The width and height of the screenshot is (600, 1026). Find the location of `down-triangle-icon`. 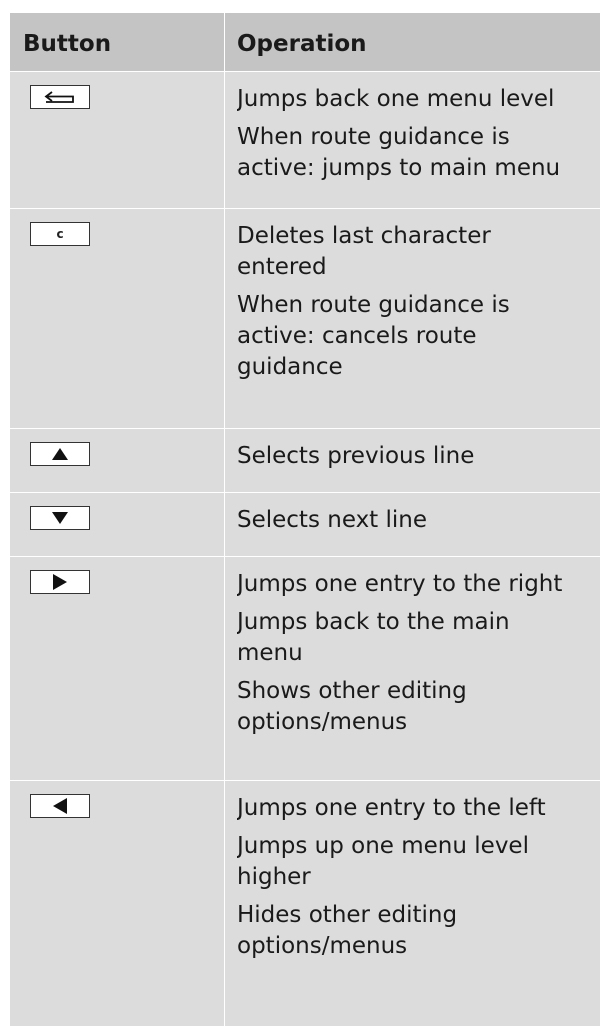

down-triangle-icon is located at coordinates (60, 518).